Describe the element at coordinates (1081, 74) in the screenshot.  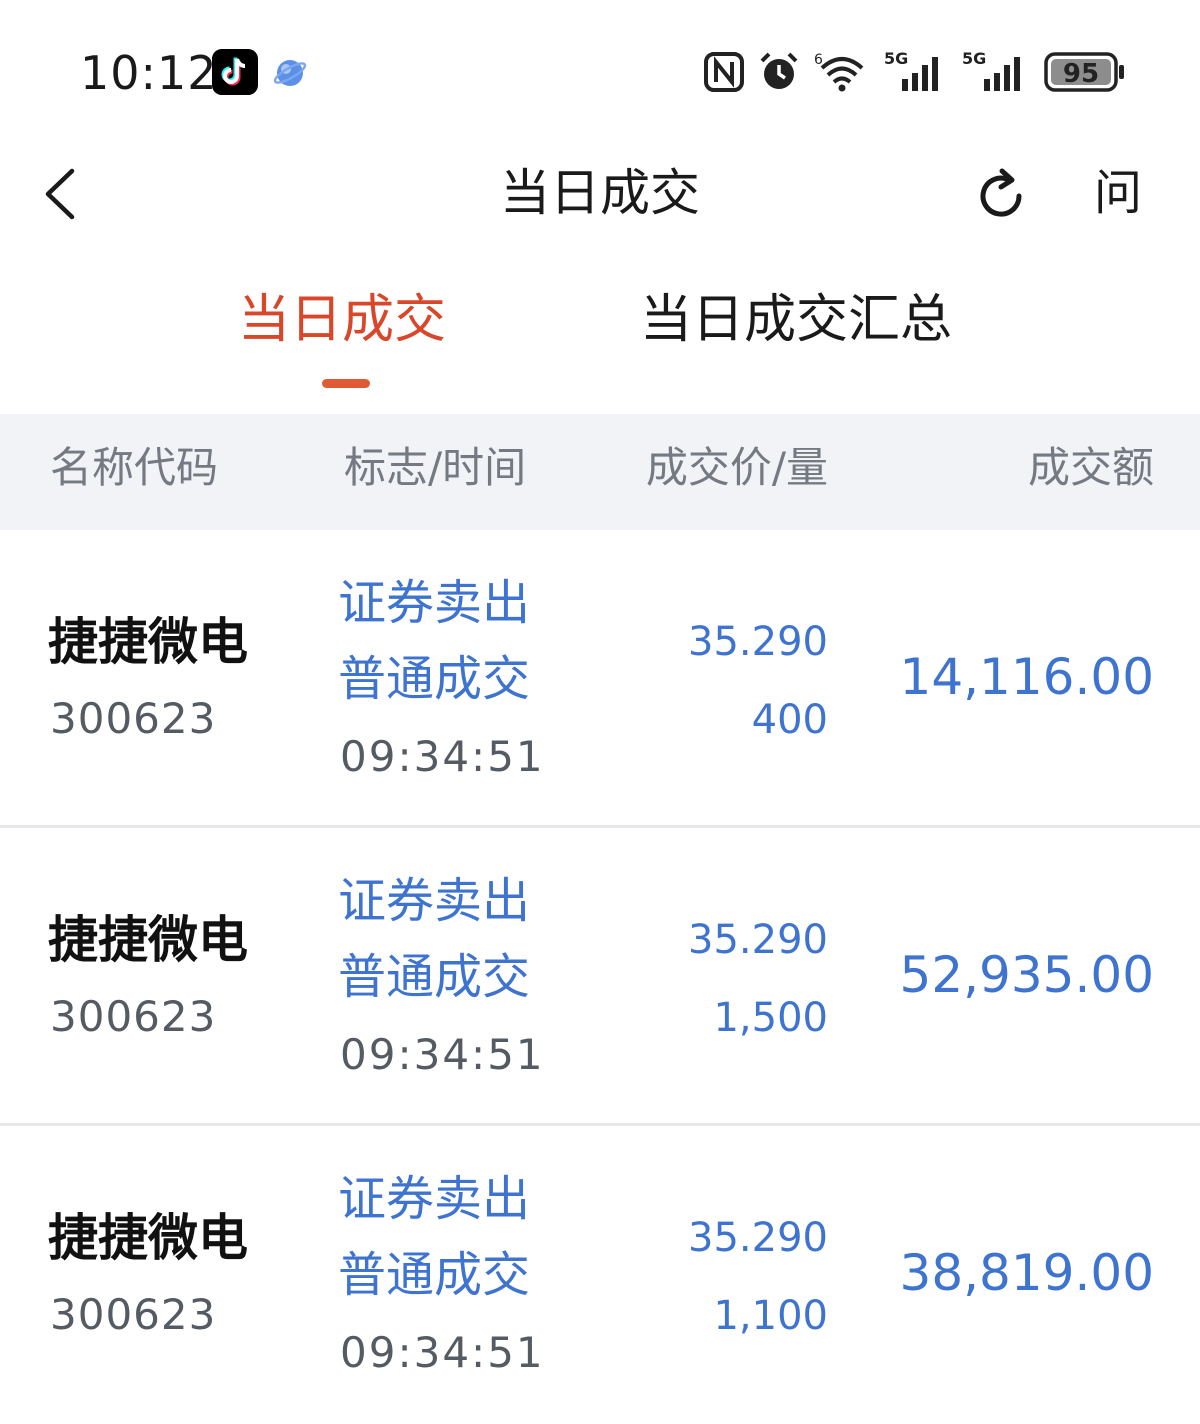
I see `battery-level: 95` at that location.